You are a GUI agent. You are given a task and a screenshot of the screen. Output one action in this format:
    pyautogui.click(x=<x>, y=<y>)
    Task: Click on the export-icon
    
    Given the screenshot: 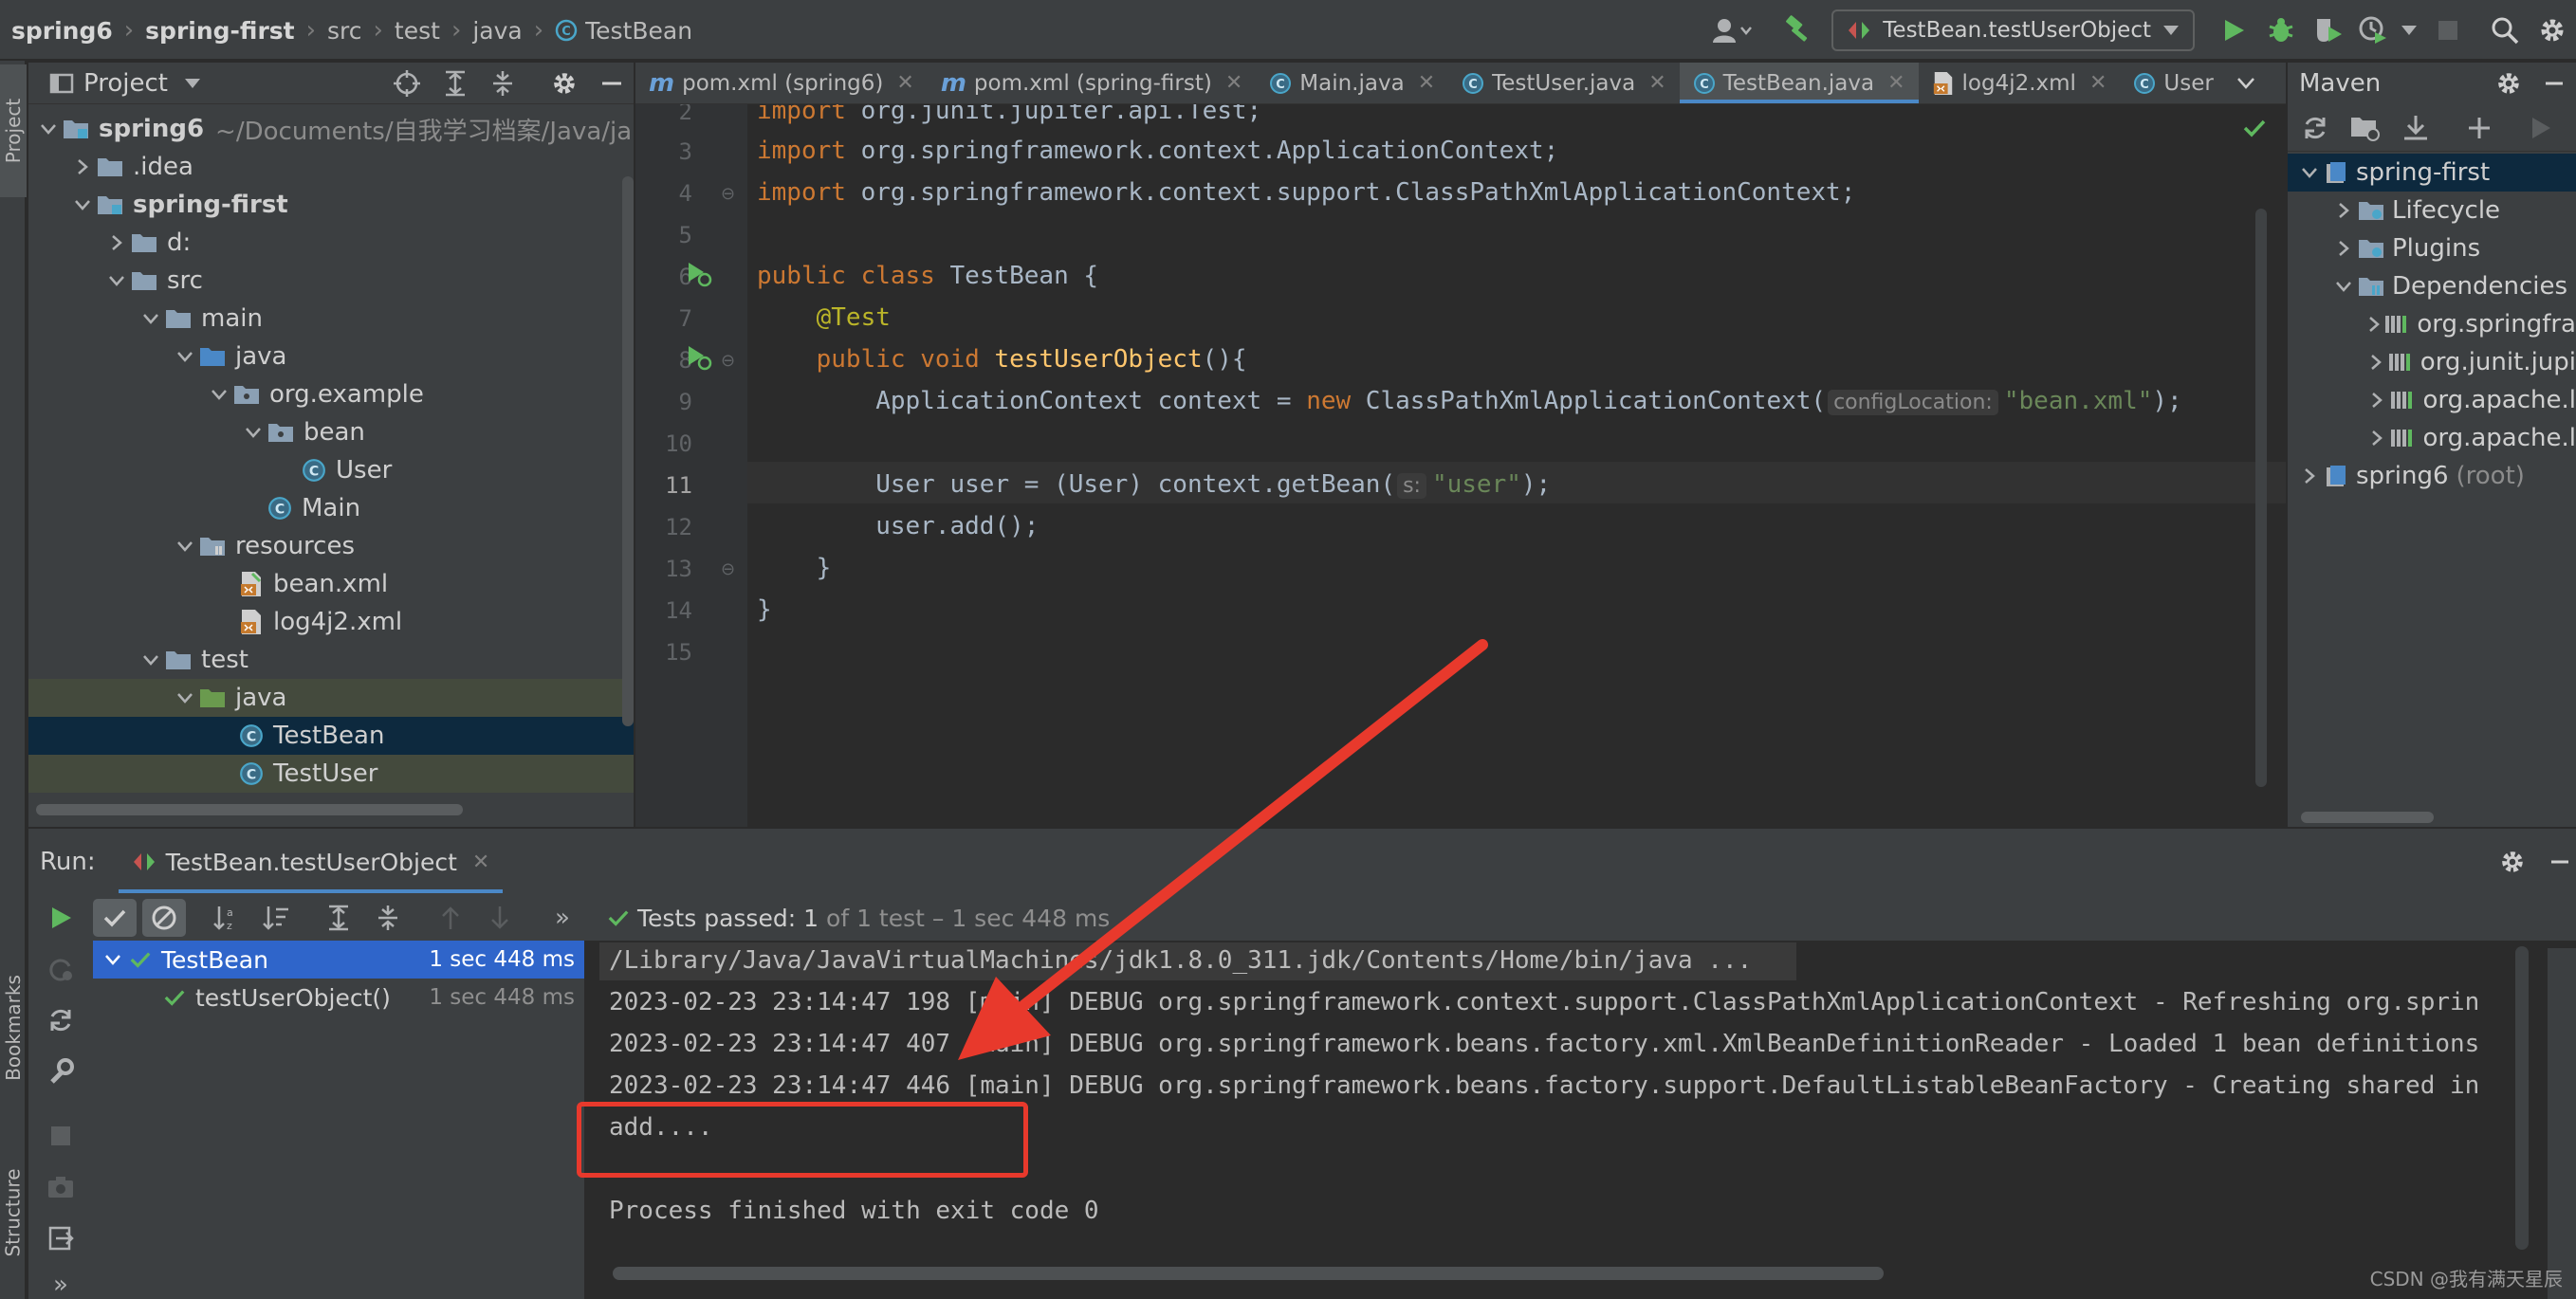 What is the action you would take?
    pyautogui.click(x=60, y=1238)
    